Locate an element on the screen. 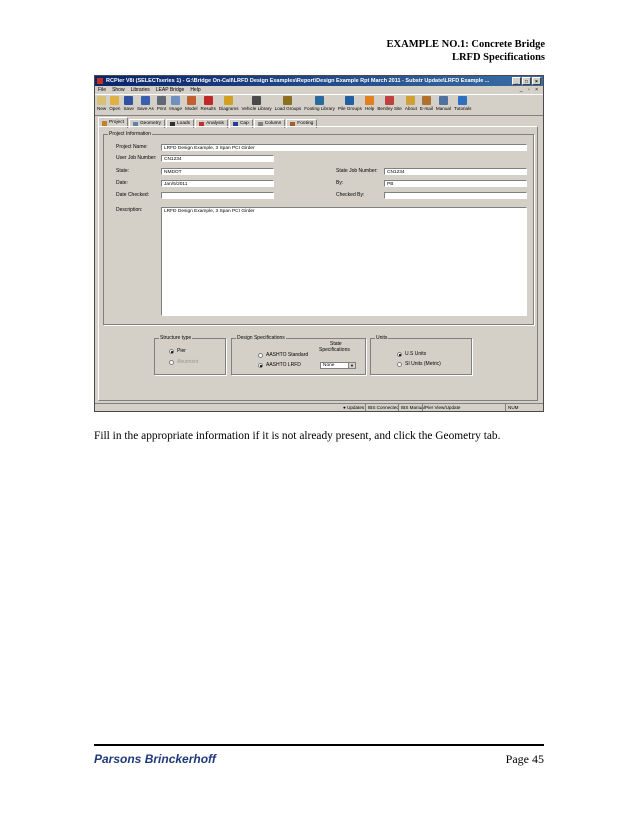 This screenshot has height=826, width=638. bentley-site-icon is located at coordinates (390, 100).